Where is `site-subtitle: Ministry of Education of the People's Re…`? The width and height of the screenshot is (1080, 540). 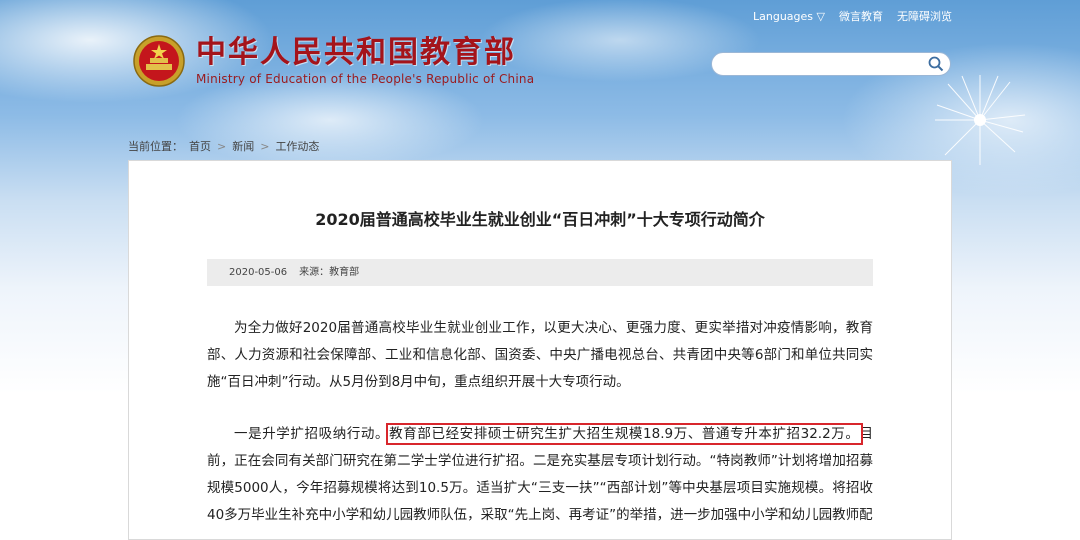
site-subtitle: Ministry of Education of the People's Re… is located at coordinates (365, 79).